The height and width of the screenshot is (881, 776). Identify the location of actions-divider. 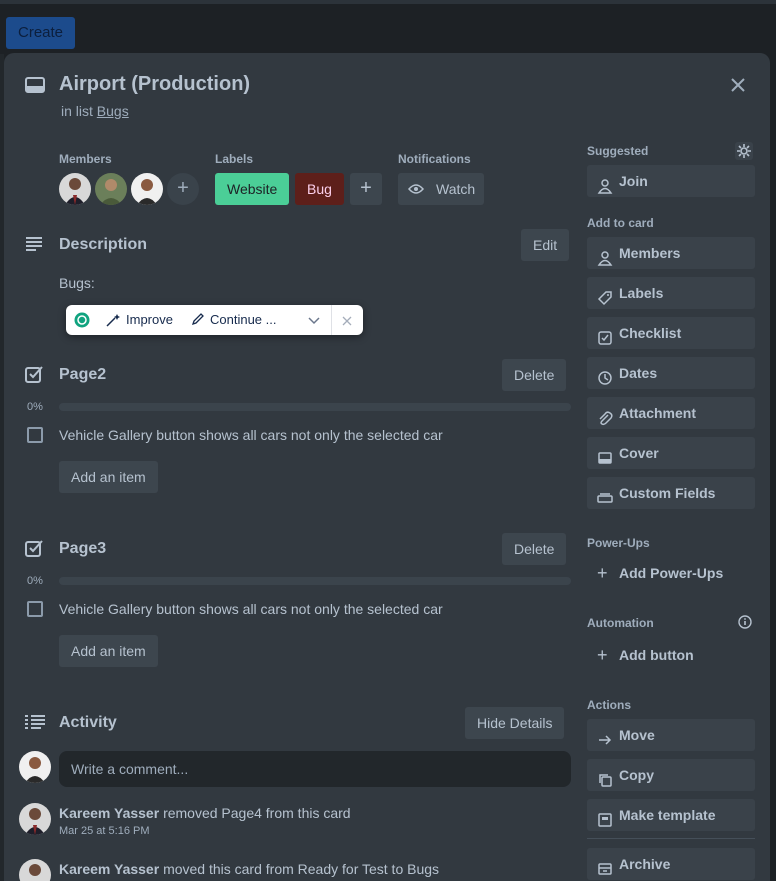
(671, 838).